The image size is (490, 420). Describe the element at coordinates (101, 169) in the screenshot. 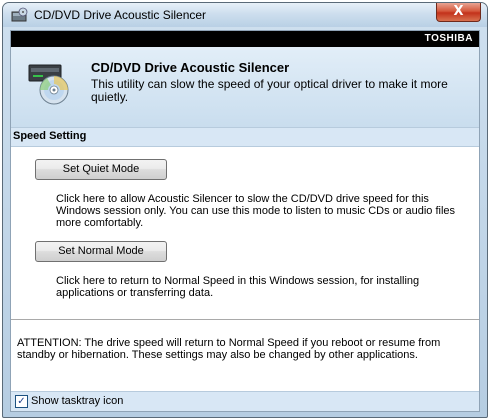

I see `set-quiet-mode-button: Set Quiet Mode` at that location.